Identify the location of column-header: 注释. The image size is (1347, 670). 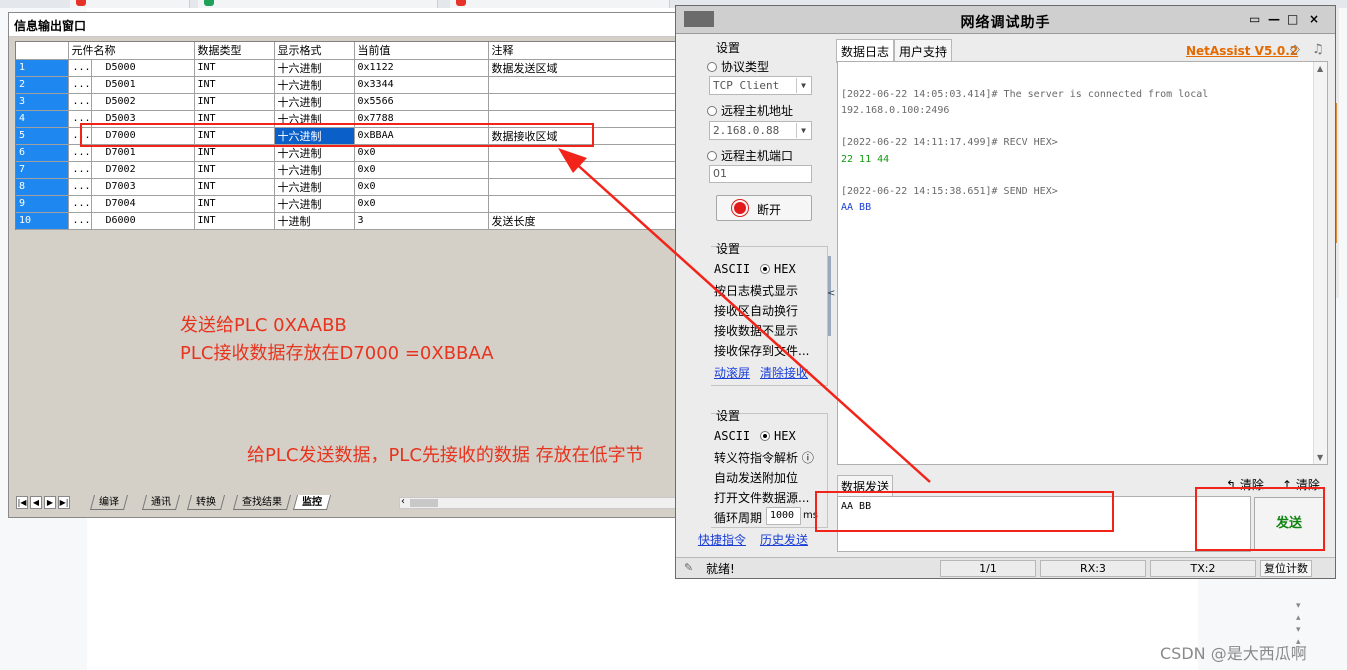
(584, 51).